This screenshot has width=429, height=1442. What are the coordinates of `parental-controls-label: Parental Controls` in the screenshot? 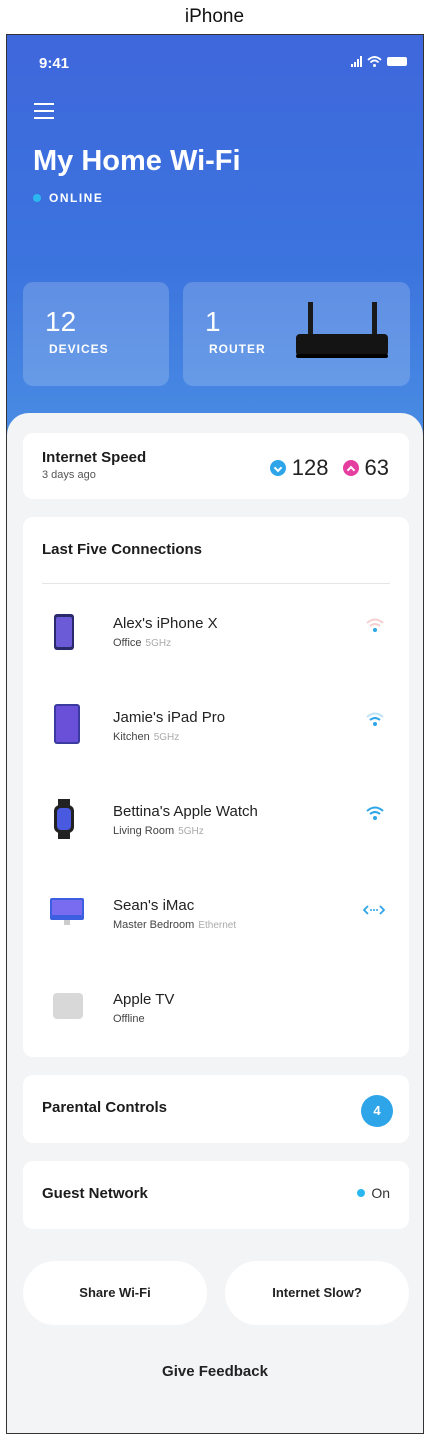 It's located at (105, 1107).